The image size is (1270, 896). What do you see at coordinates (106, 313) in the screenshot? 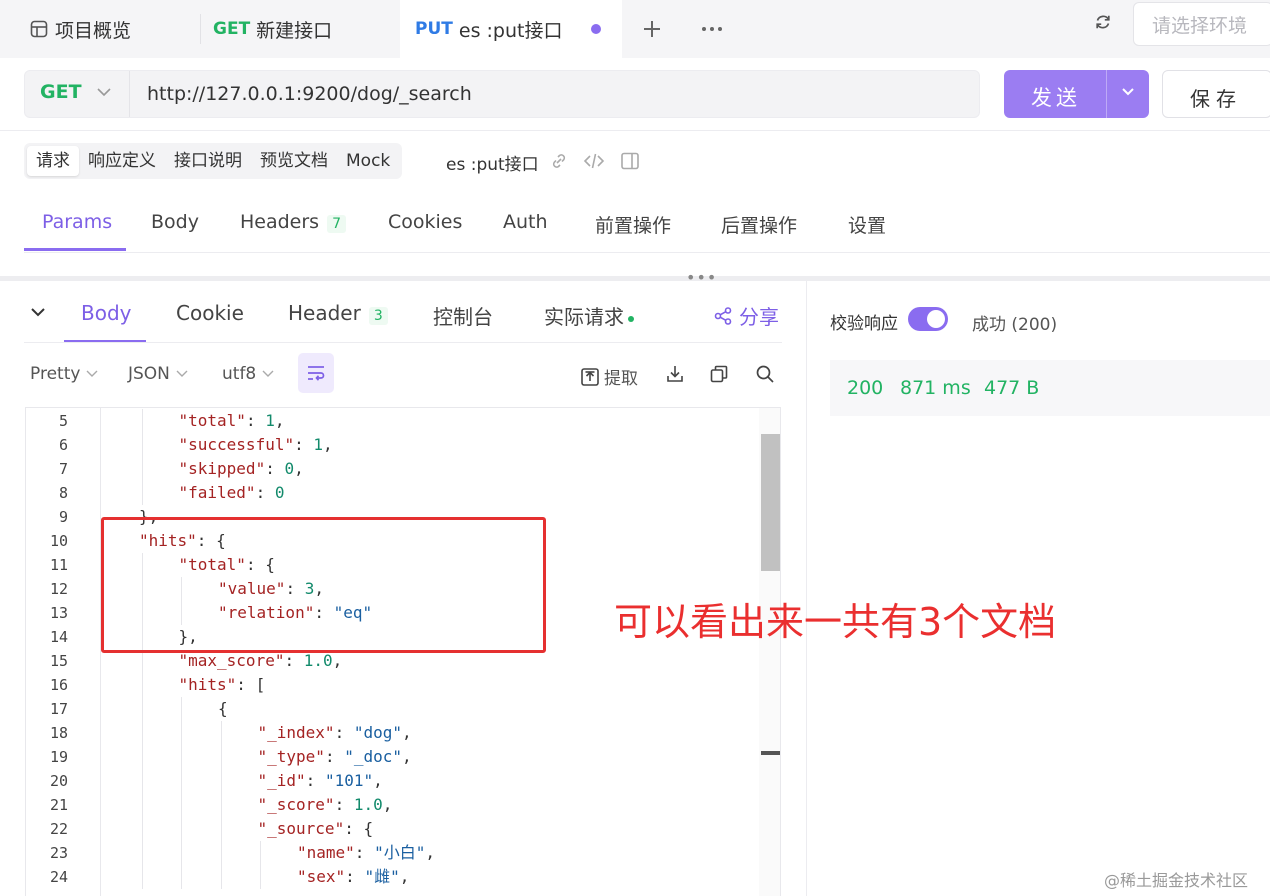
I see `response-tab-body: Body` at bounding box center [106, 313].